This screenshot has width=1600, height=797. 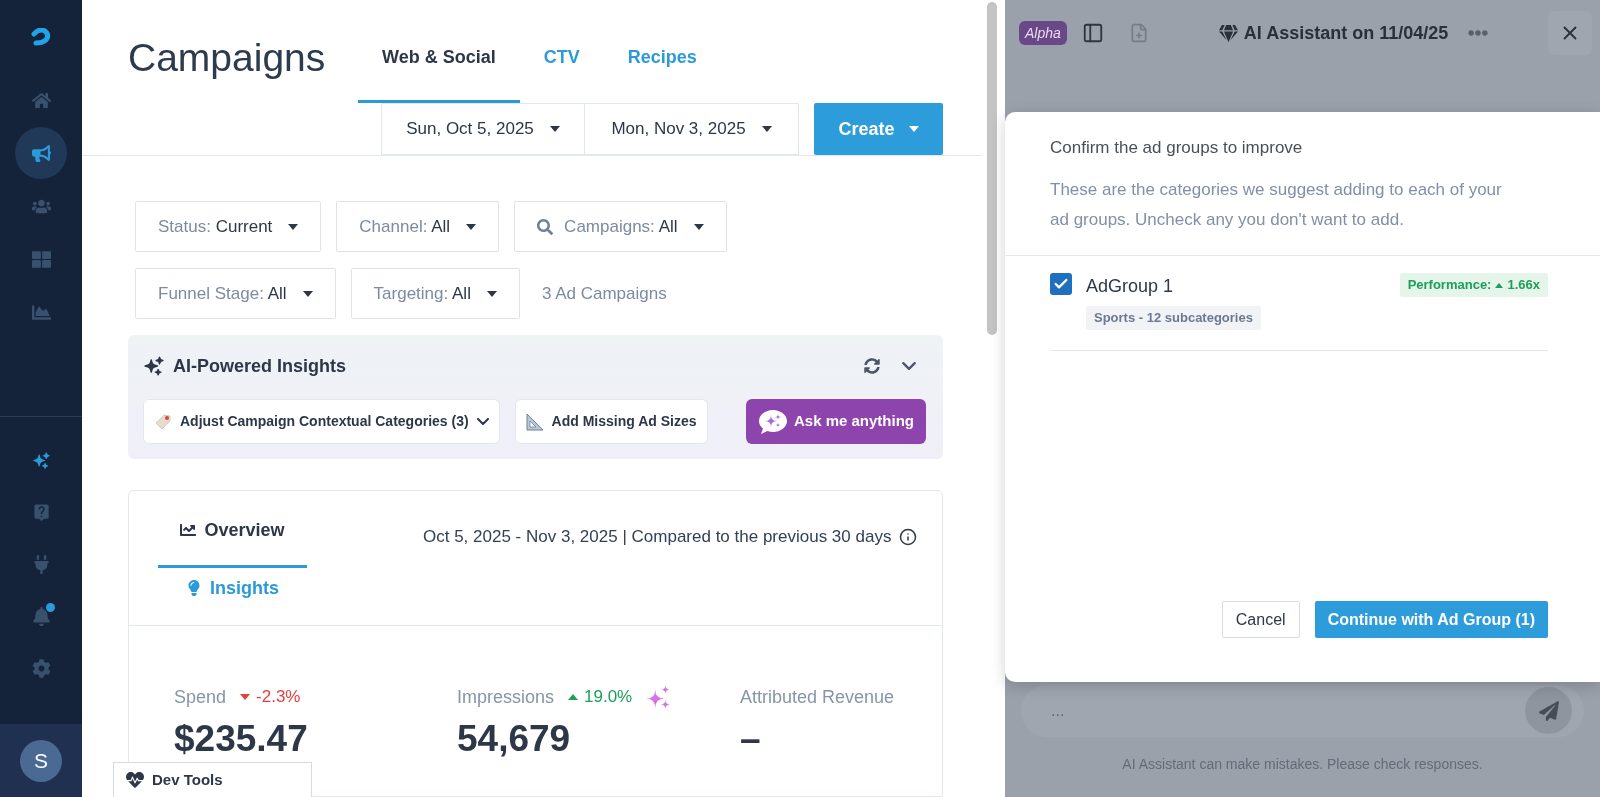 I want to click on panel-icon, so click(x=1092, y=33).